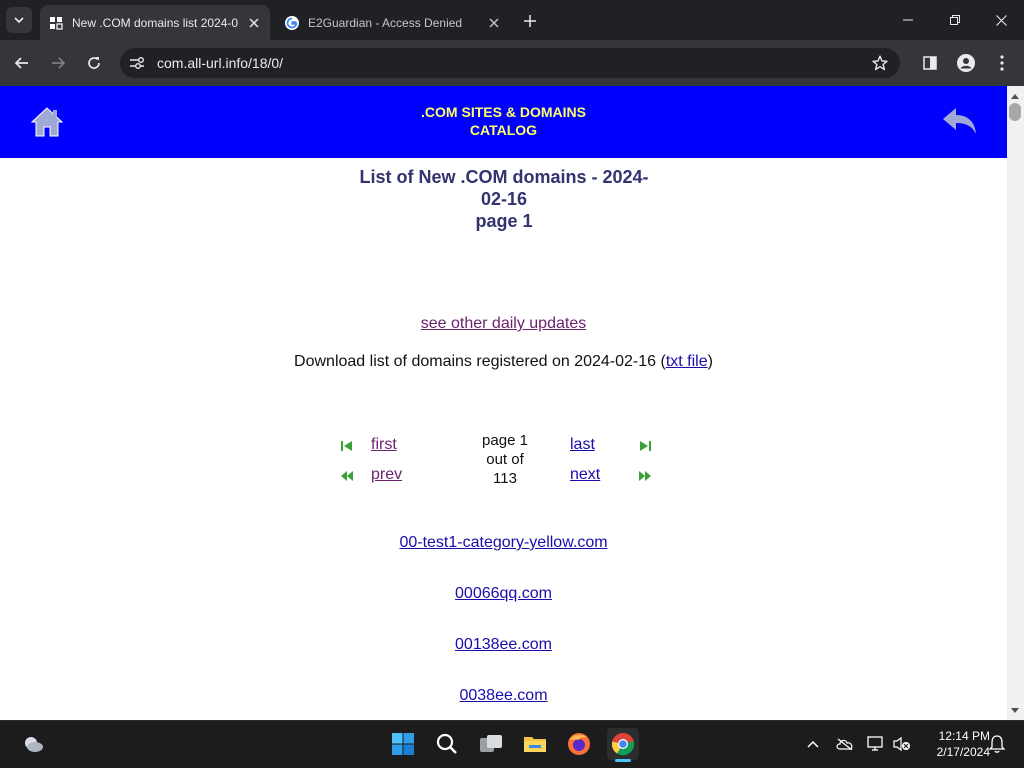 Image resolution: width=1024 pixels, height=768 pixels. I want to click on clock-time: 12:14 PM, so click(964, 736).